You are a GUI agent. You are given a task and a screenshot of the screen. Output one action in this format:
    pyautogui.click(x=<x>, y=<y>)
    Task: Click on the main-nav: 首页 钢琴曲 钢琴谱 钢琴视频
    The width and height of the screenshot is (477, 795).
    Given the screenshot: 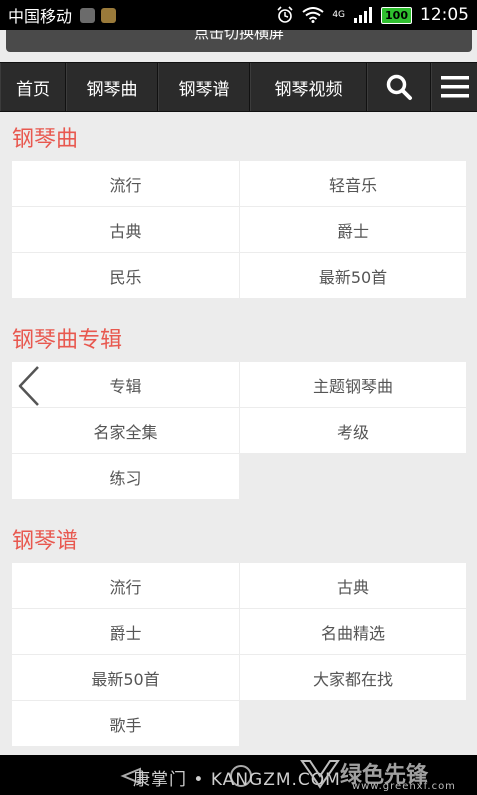 What is the action you would take?
    pyautogui.click(x=238, y=87)
    